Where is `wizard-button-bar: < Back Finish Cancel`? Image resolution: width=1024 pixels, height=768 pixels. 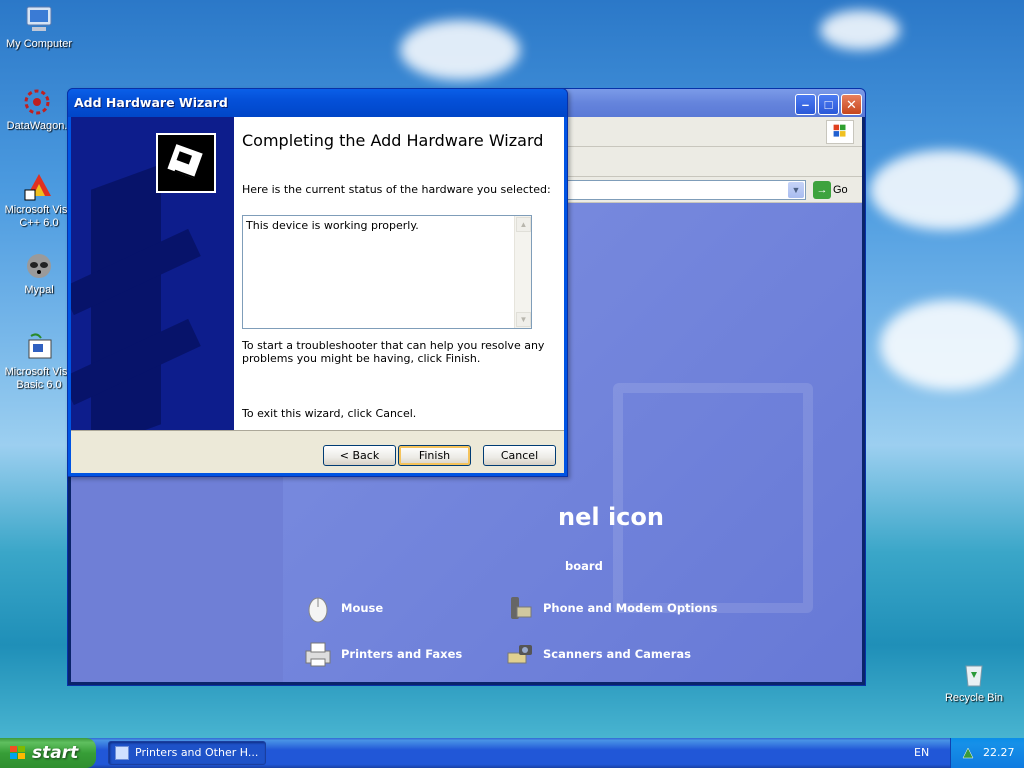 wizard-button-bar: < Back Finish Cancel is located at coordinates (317, 451).